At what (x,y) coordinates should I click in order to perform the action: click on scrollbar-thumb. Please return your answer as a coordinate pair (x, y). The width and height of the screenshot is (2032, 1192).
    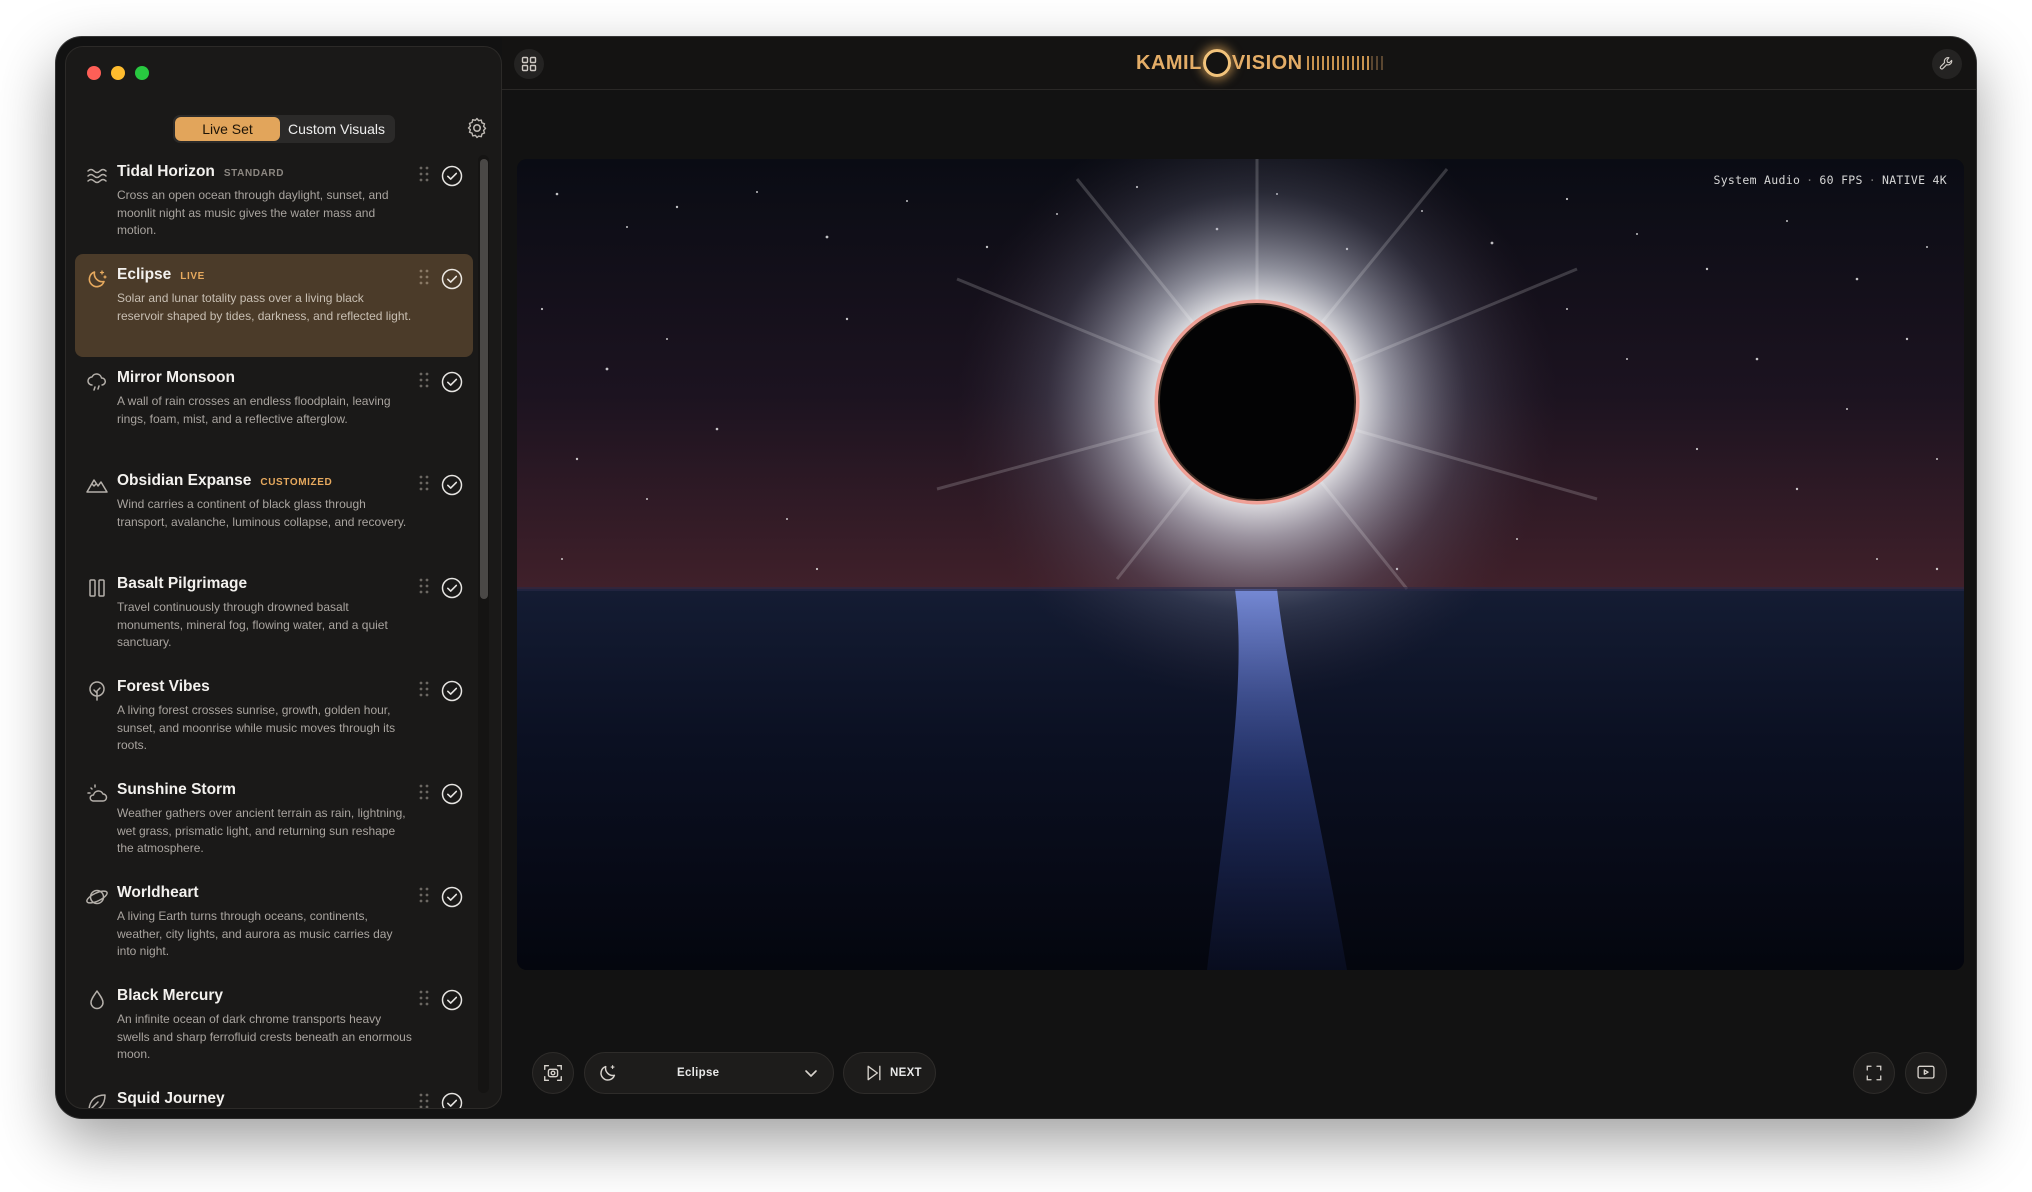
    Looking at the image, I should click on (484, 379).